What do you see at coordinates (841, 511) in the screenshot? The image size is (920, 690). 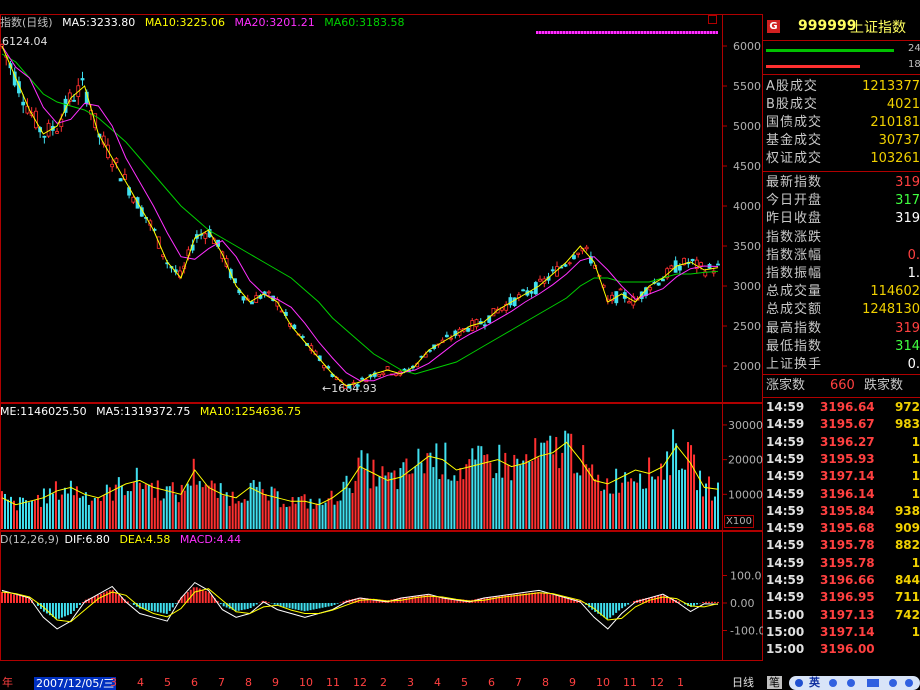 I see `tick-row: 14:59 3195.84 938` at bounding box center [841, 511].